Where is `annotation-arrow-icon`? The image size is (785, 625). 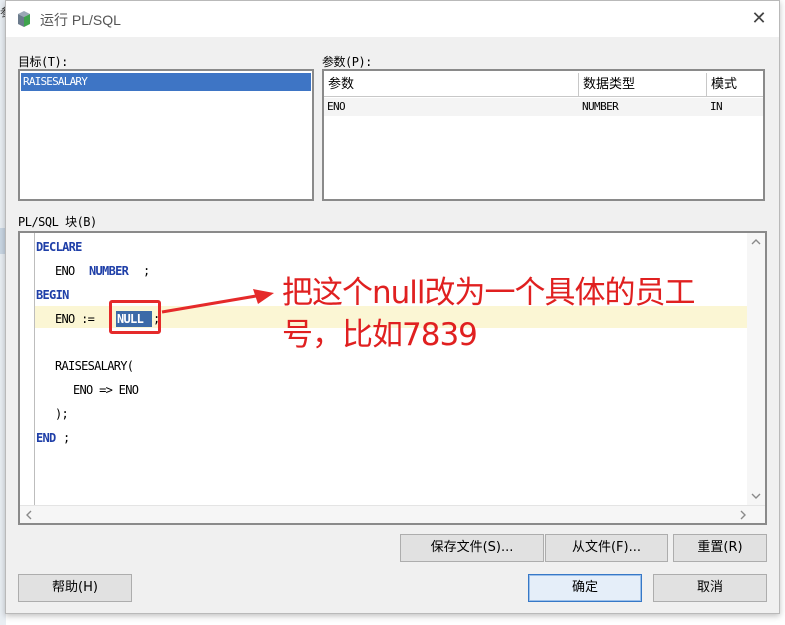 annotation-arrow-icon is located at coordinates (217, 301).